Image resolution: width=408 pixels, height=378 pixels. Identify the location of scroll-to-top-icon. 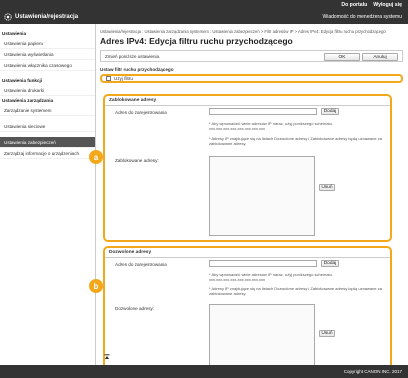
(107, 357).